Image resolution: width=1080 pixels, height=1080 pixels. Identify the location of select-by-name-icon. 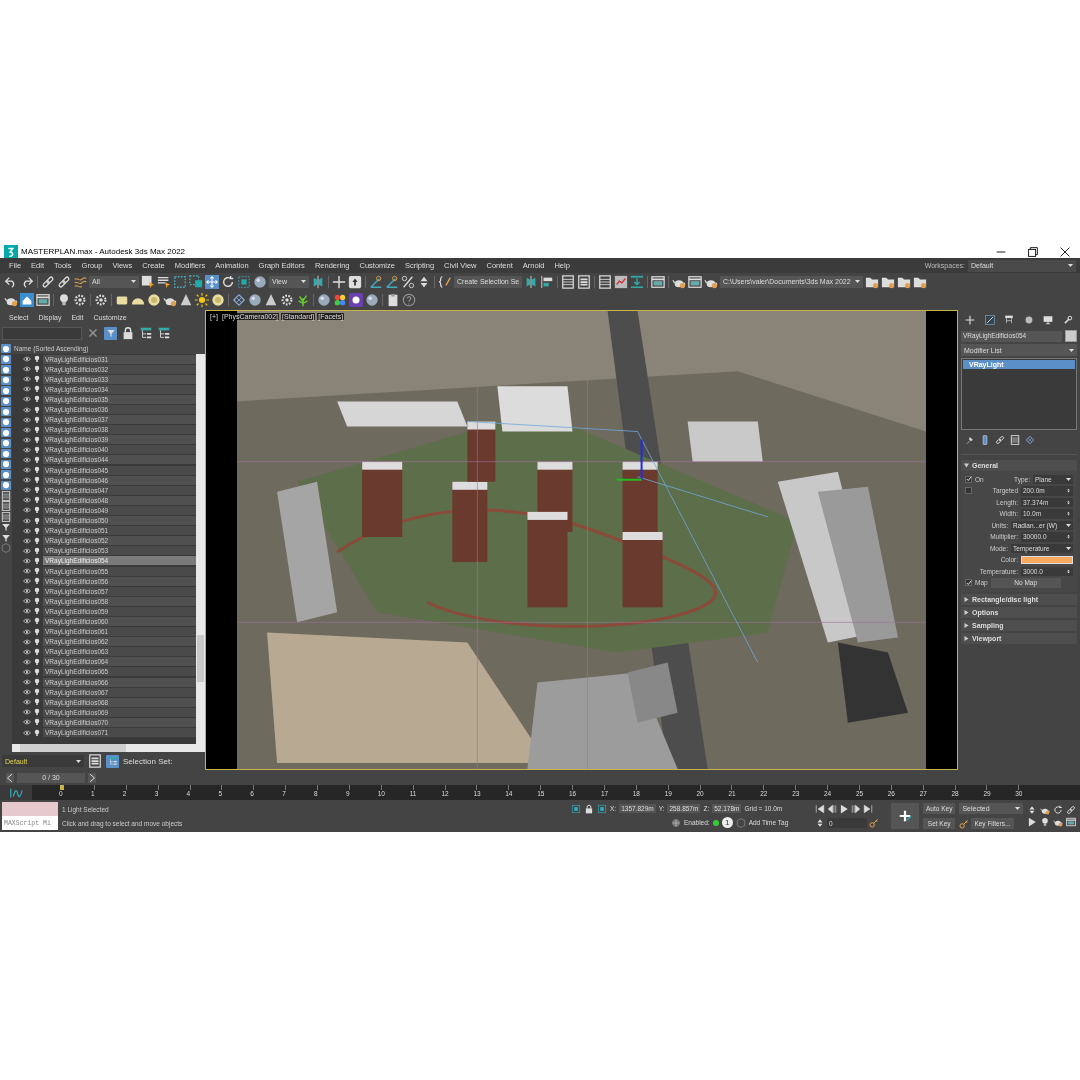
(164, 281).